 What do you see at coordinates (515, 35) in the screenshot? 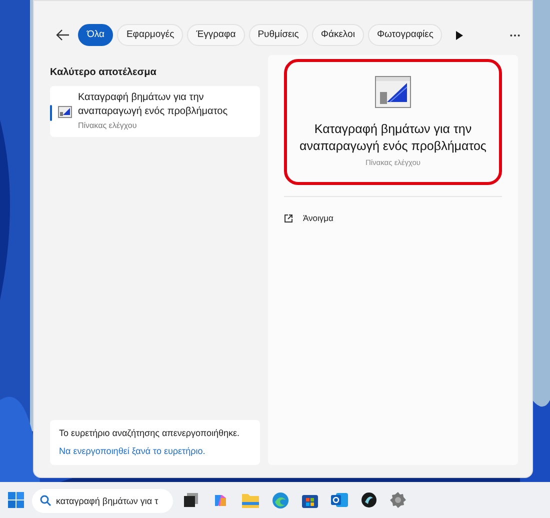
I see `more-icon` at bounding box center [515, 35].